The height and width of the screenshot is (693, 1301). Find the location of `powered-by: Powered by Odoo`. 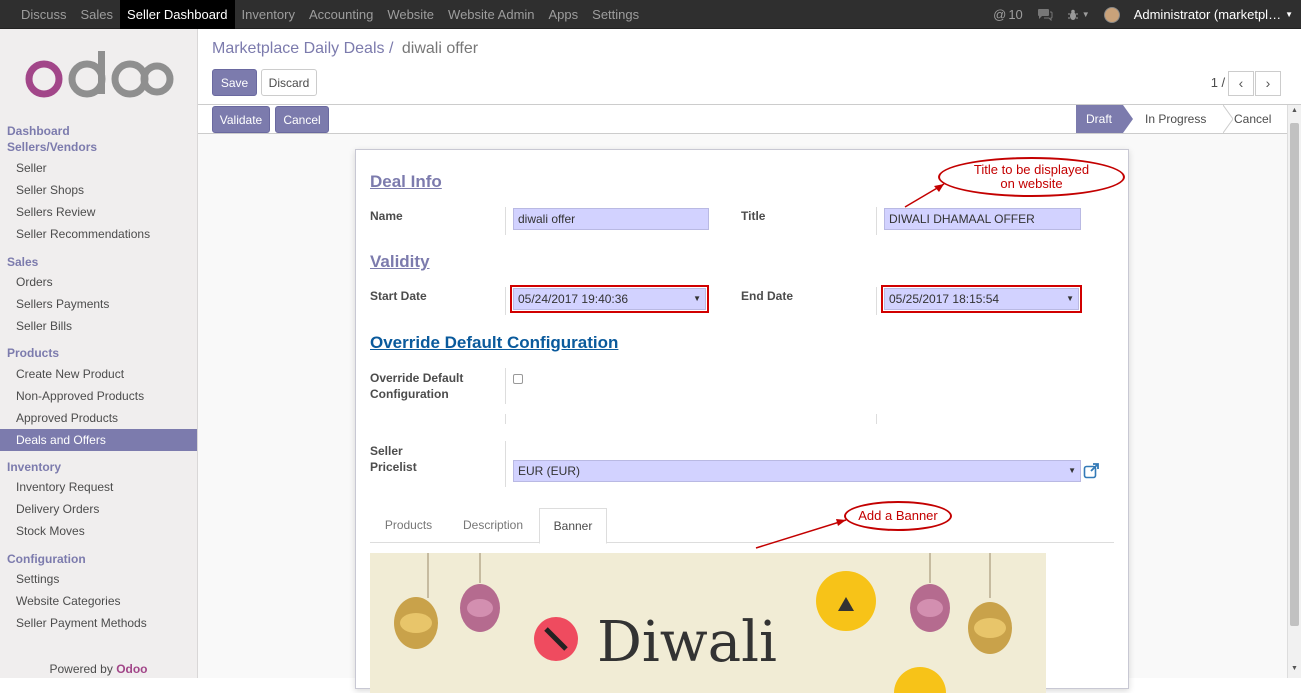

powered-by: Powered by Odoo is located at coordinates (98, 669).